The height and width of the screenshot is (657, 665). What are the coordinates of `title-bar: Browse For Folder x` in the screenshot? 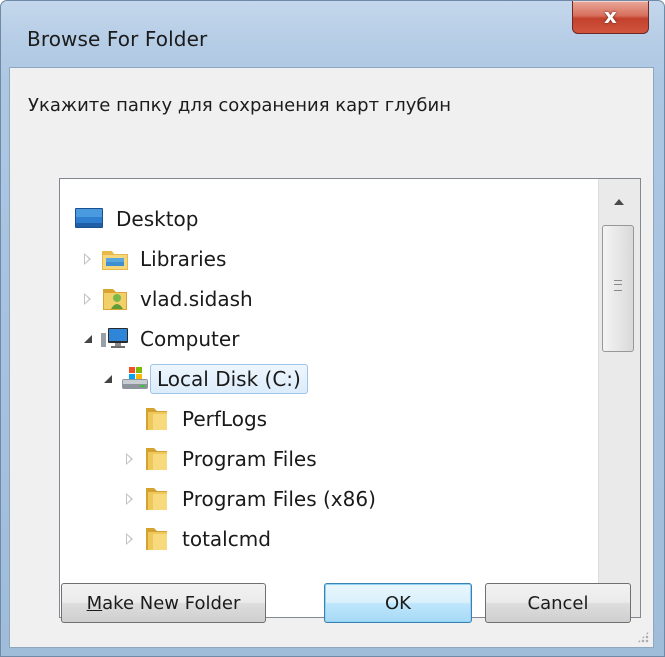 It's located at (332, 34).